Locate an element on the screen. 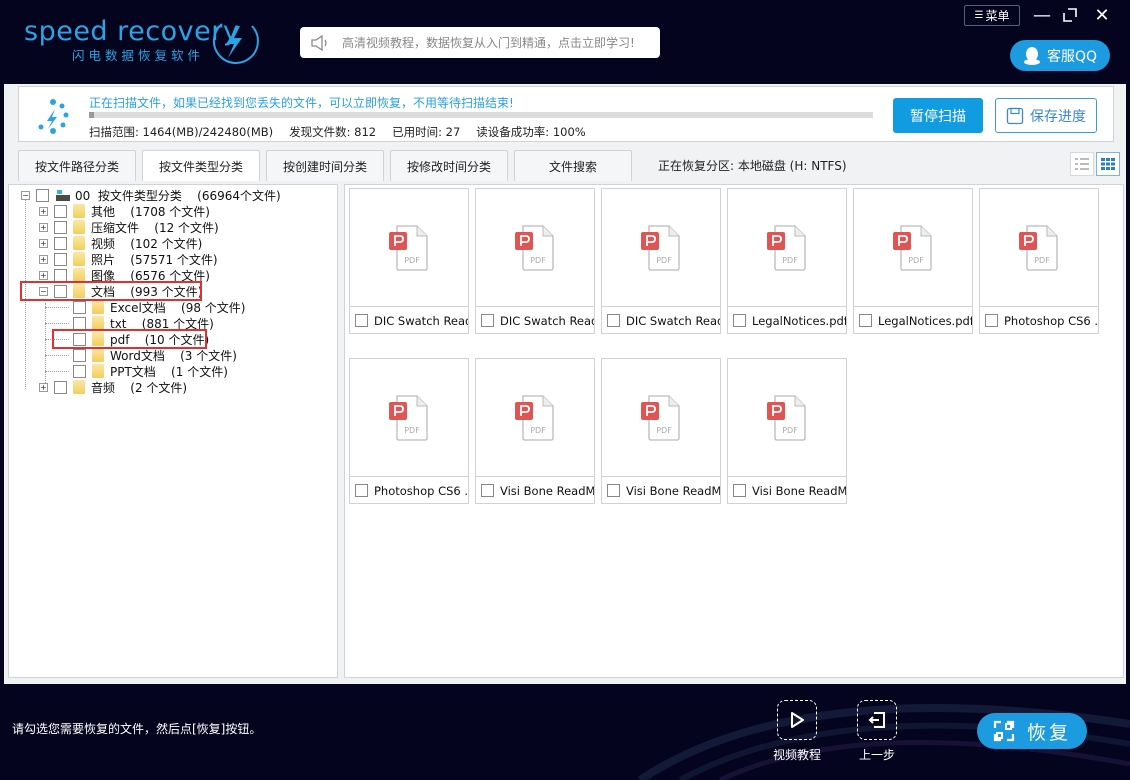  tree-node: Word文档 (3 个文件) is located at coordinates (155, 355).